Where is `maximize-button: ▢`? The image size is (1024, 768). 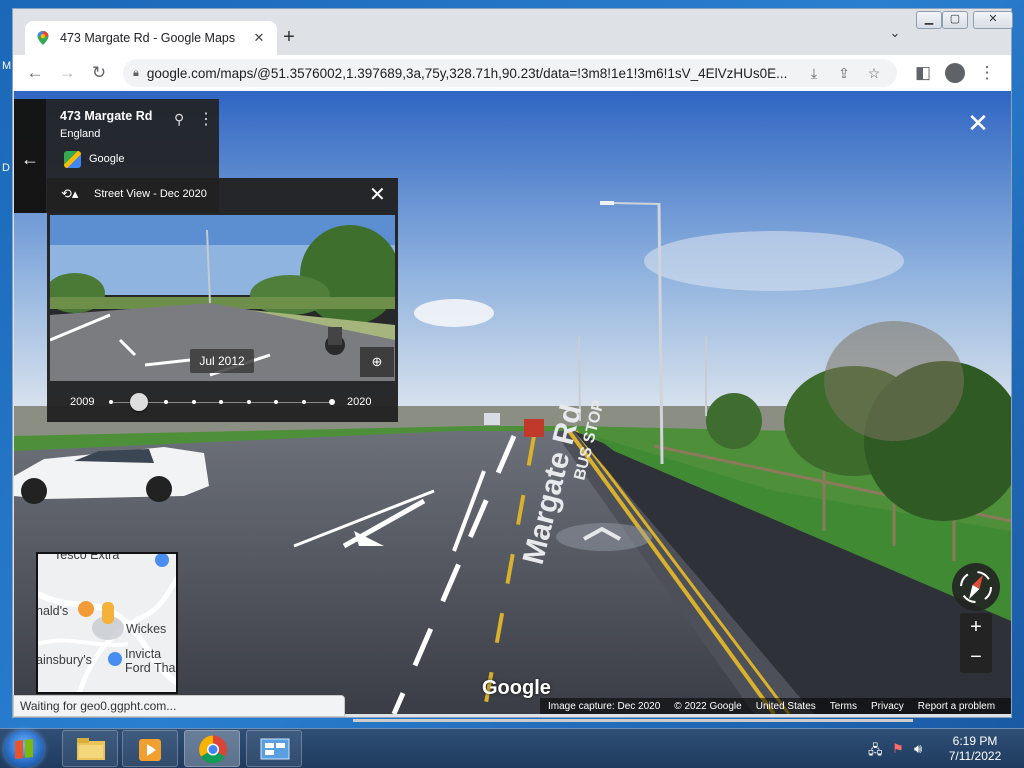 maximize-button: ▢ is located at coordinates (955, 20).